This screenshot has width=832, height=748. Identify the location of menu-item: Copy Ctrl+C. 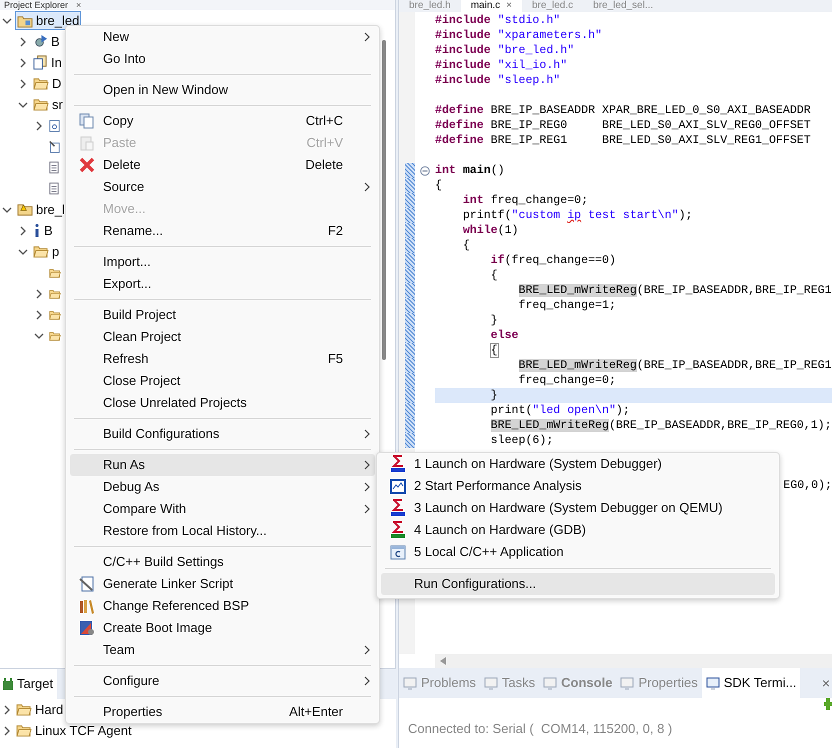
(222, 121).